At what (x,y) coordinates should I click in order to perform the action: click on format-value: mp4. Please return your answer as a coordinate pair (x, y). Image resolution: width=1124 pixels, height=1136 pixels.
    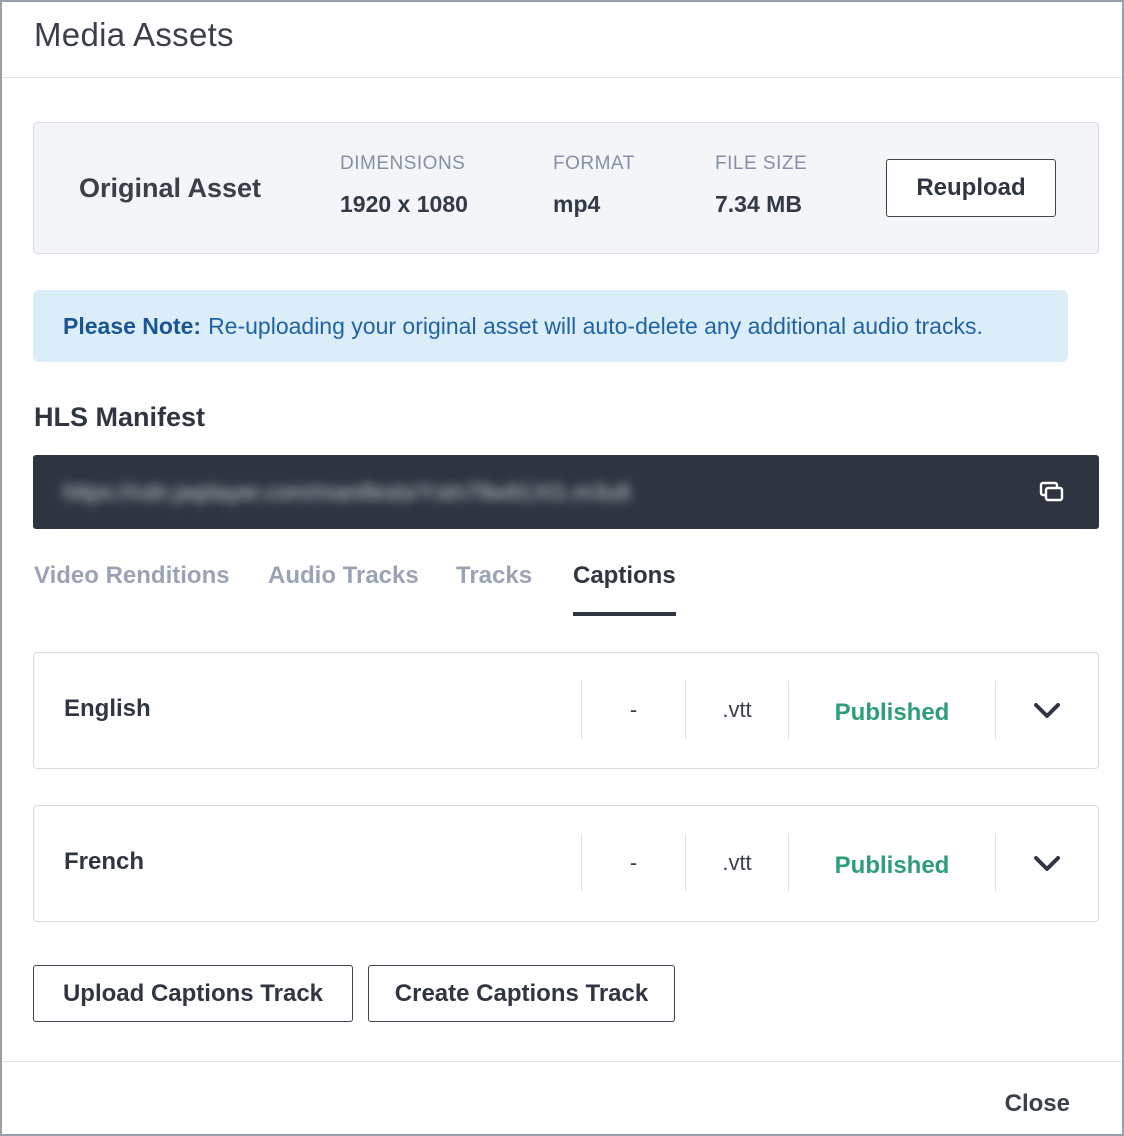
    Looking at the image, I should click on (577, 204).